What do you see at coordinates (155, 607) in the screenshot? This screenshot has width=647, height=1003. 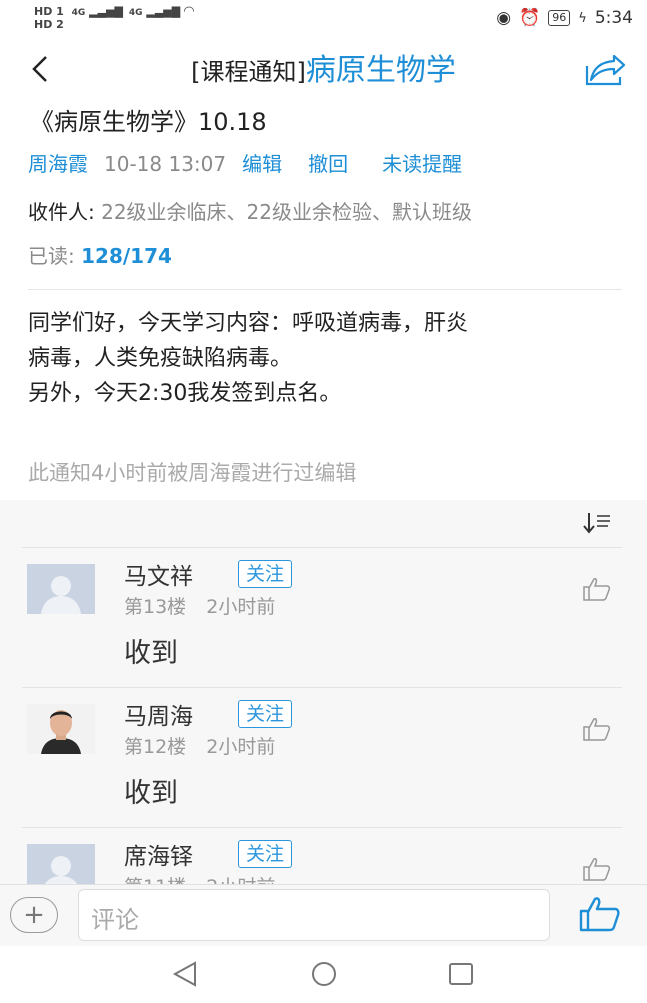 I see `floor-label: 第13楼` at bounding box center [155, 607].